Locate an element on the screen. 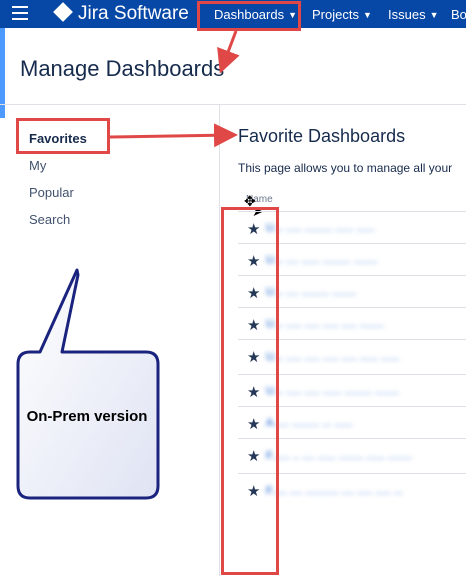 Image resolution: width=466 pixels, height=576 pixels. callout-text: On-Prem version is located at coordinates (87, 416).